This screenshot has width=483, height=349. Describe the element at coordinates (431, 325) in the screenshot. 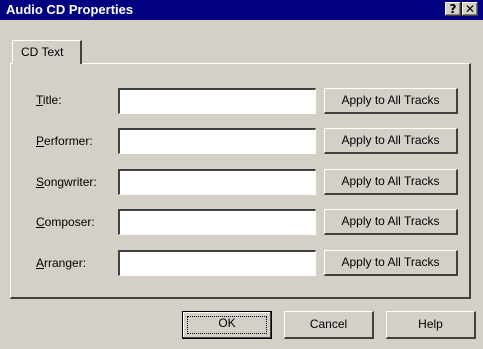

I see `help-button: Help` at that location.